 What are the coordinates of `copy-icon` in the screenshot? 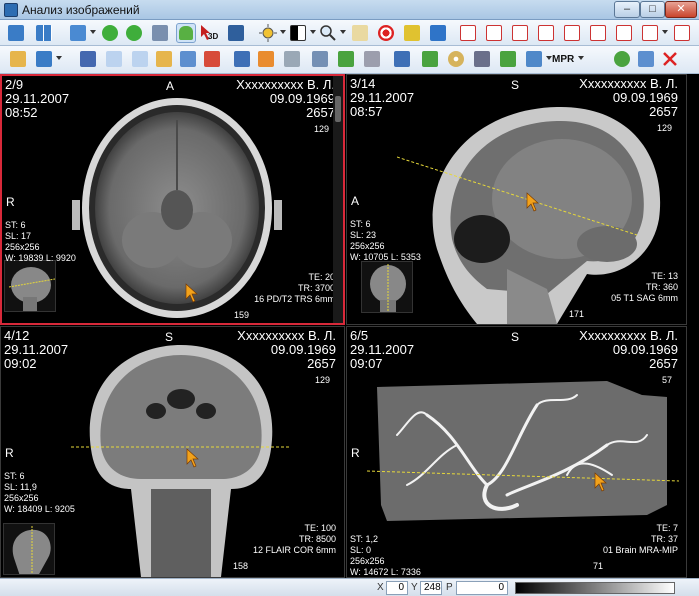 It's located at (114, 59).